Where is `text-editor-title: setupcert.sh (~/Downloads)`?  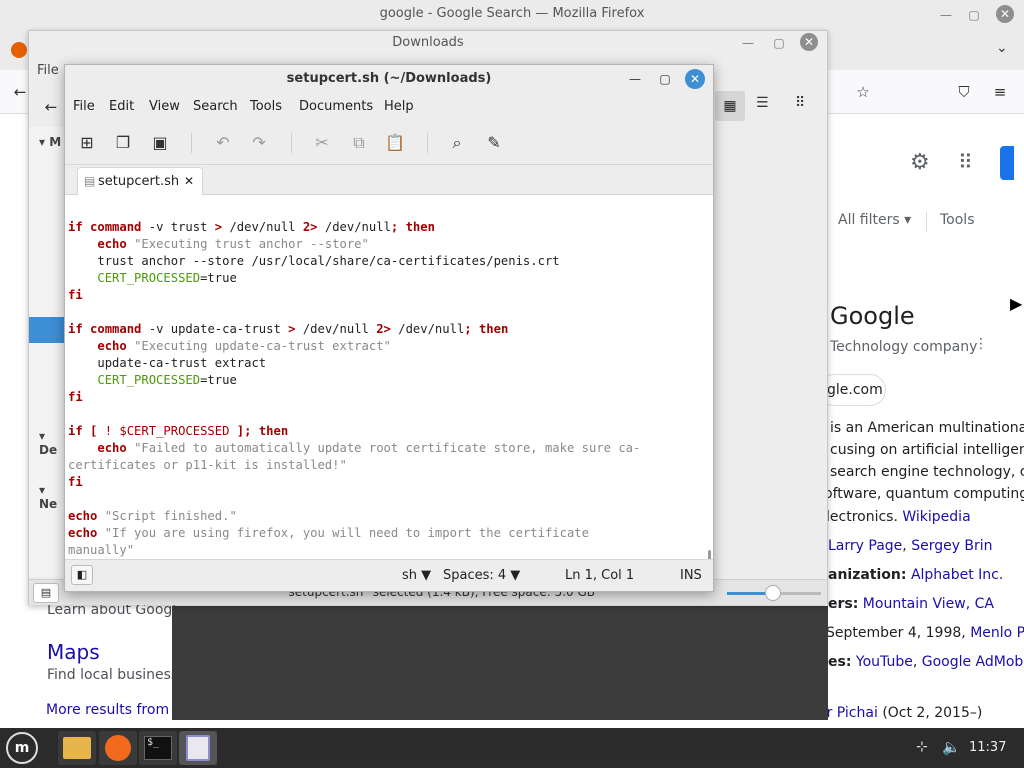
text-editor-title: setupcert.sh (~/Downloads) is located at coordinates (389, 78).